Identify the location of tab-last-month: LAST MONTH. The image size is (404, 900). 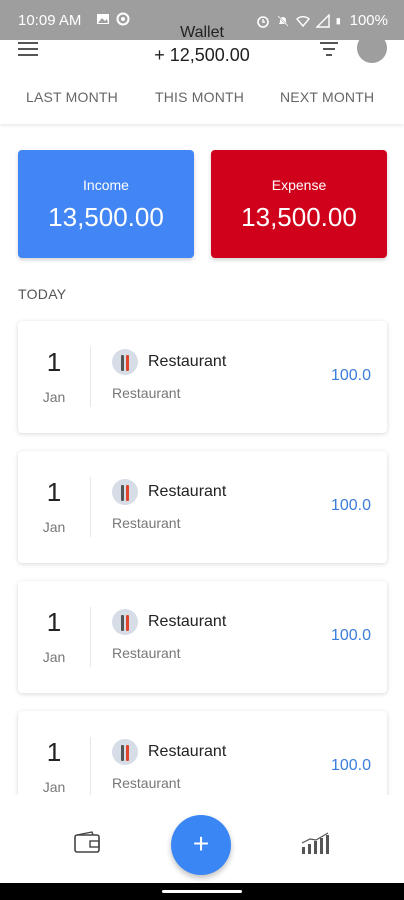
(72, 97).